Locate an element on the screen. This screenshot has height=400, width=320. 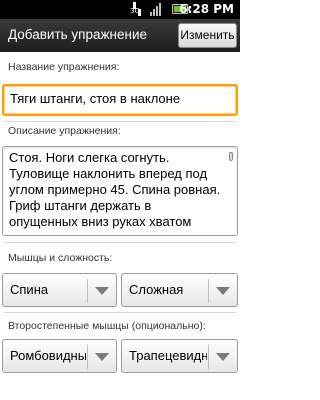
title-bar: Добавить упражнение Изменить is located at coordinates (120, 35).